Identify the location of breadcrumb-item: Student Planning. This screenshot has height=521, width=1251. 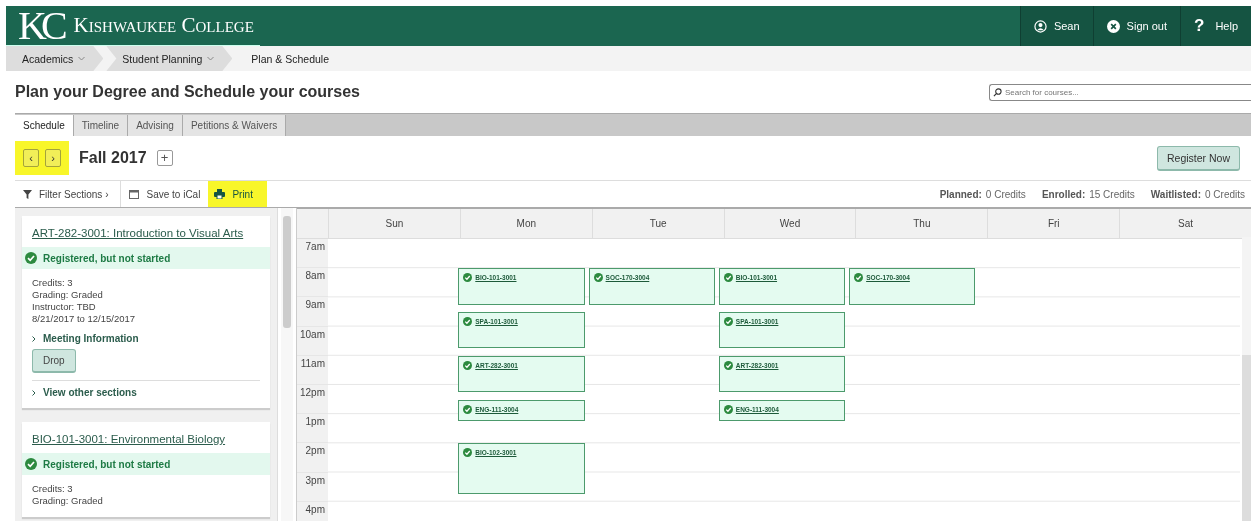
(169, 58).